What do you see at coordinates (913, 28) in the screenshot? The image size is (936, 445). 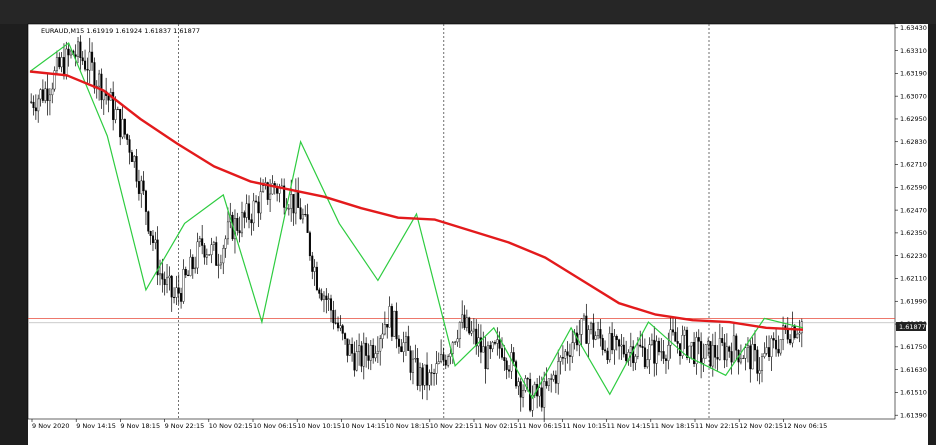 I see `y-tick-label: 1.63430` at bounding box center [913, 28].